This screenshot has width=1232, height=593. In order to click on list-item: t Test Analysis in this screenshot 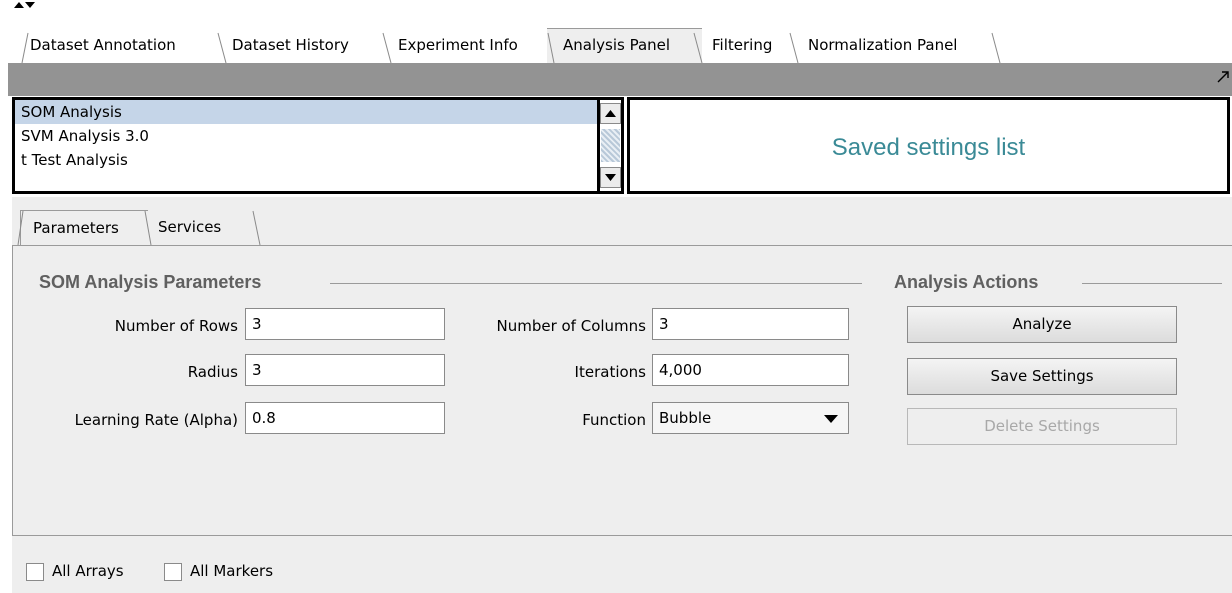, I will do `click(306, 160)`.